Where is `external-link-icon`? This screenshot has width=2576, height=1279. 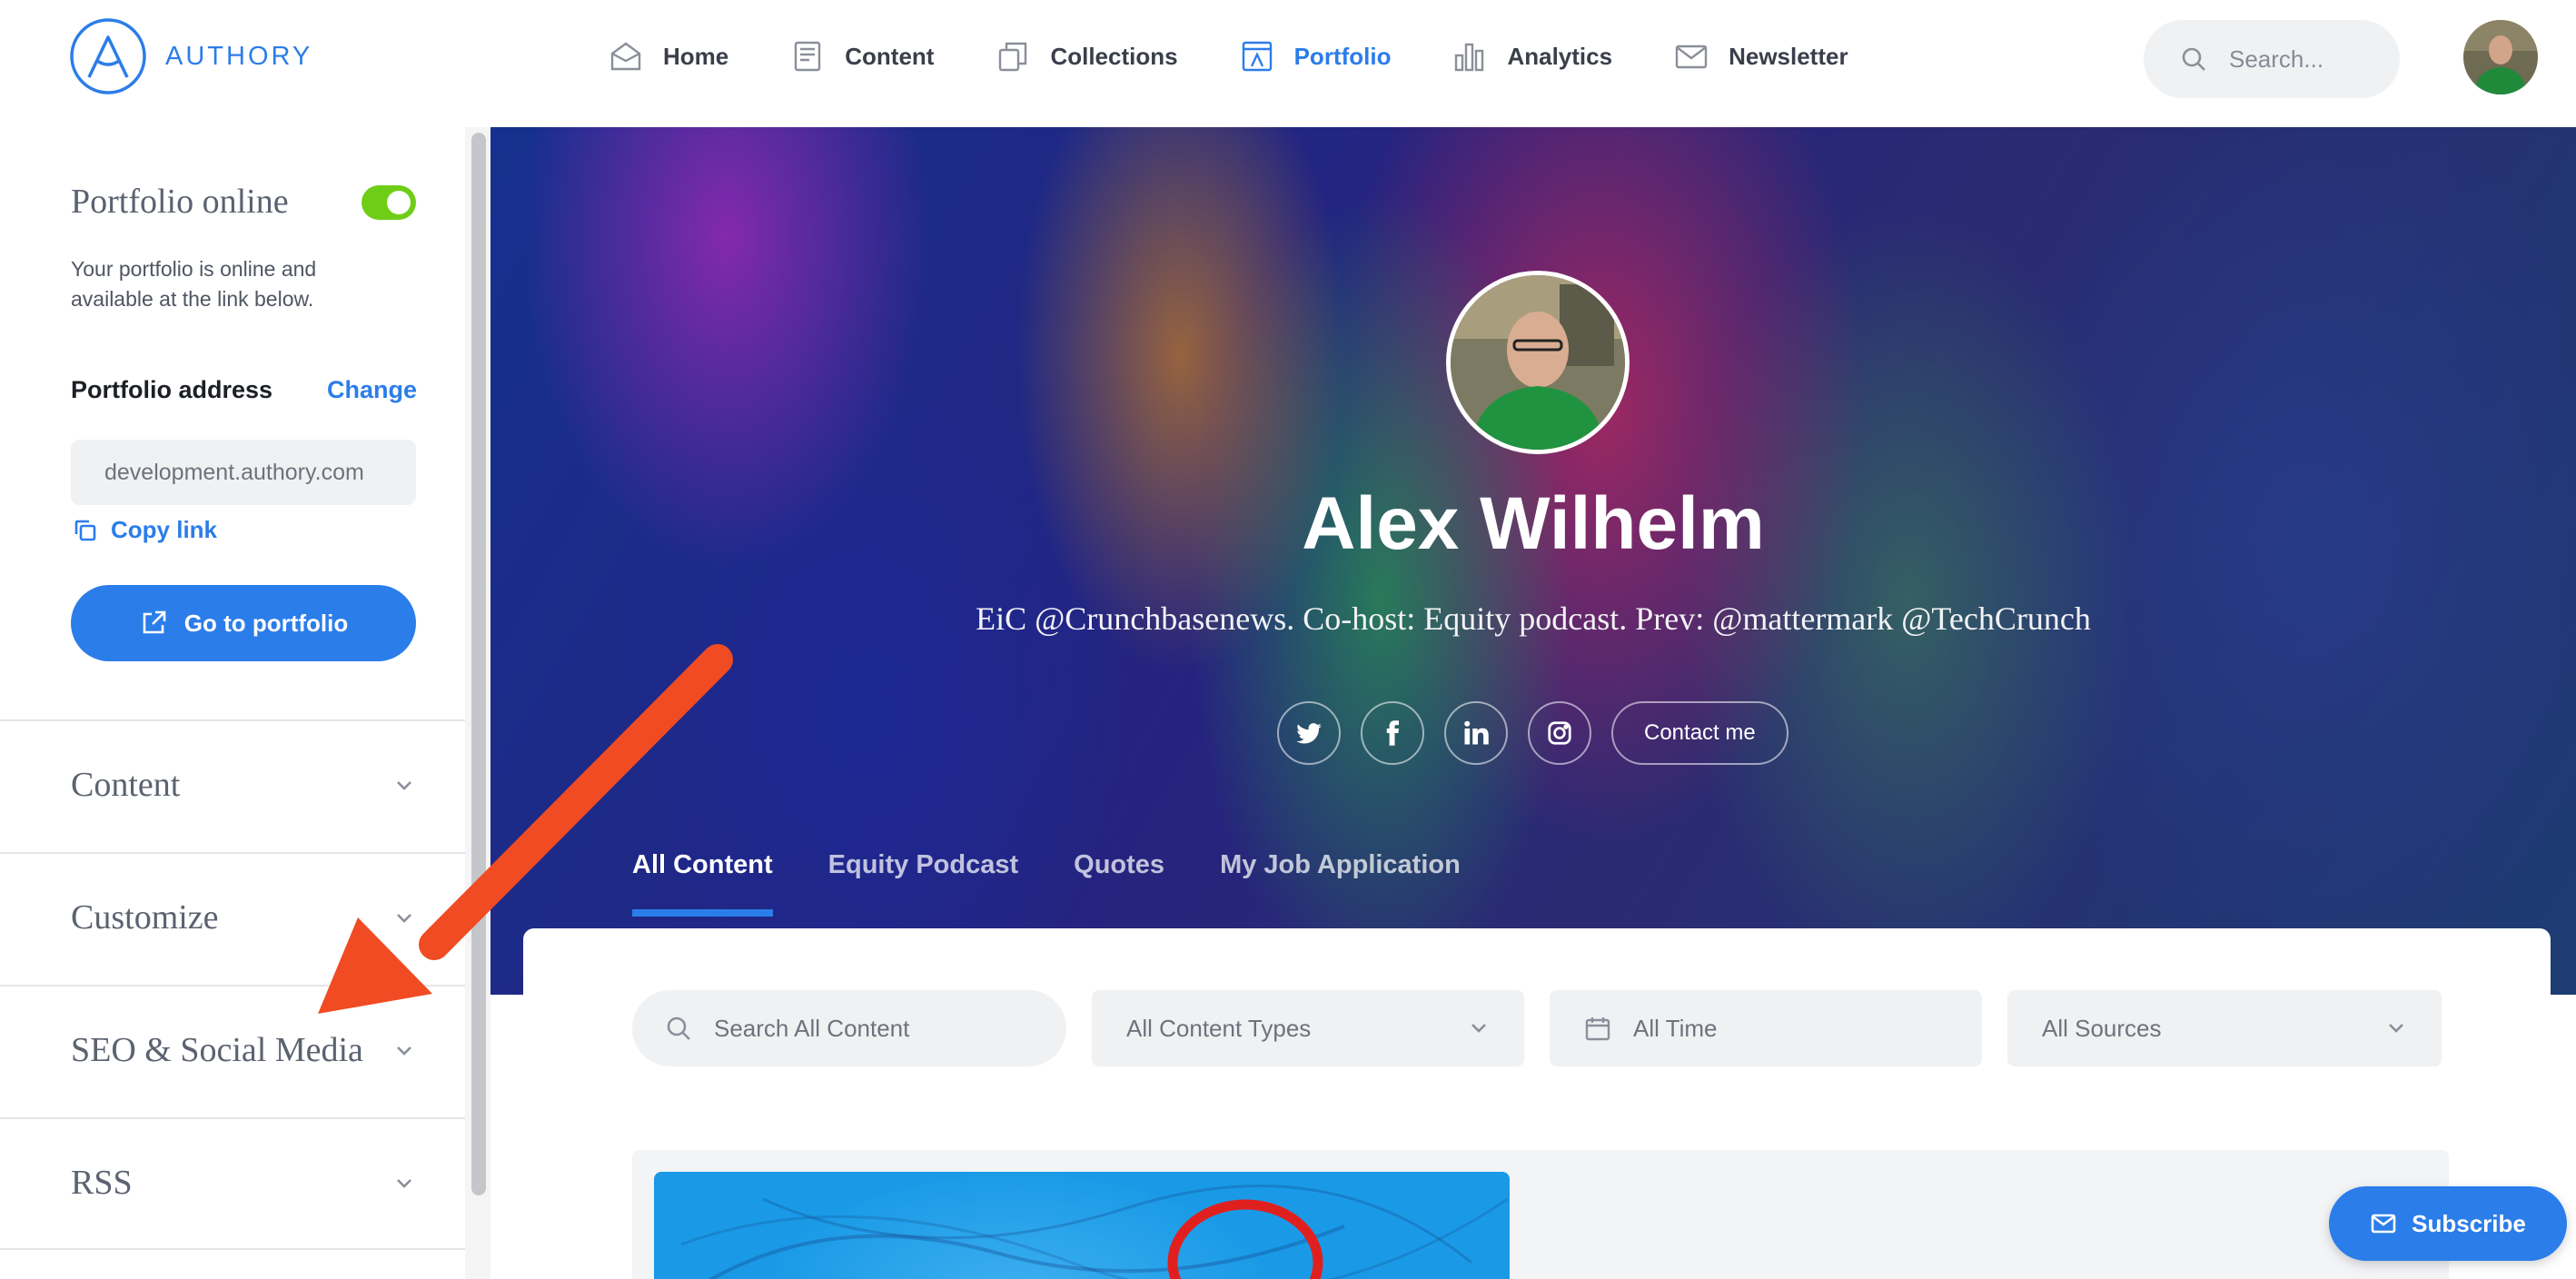 external-link-icon is located at coordinates (154, 622).